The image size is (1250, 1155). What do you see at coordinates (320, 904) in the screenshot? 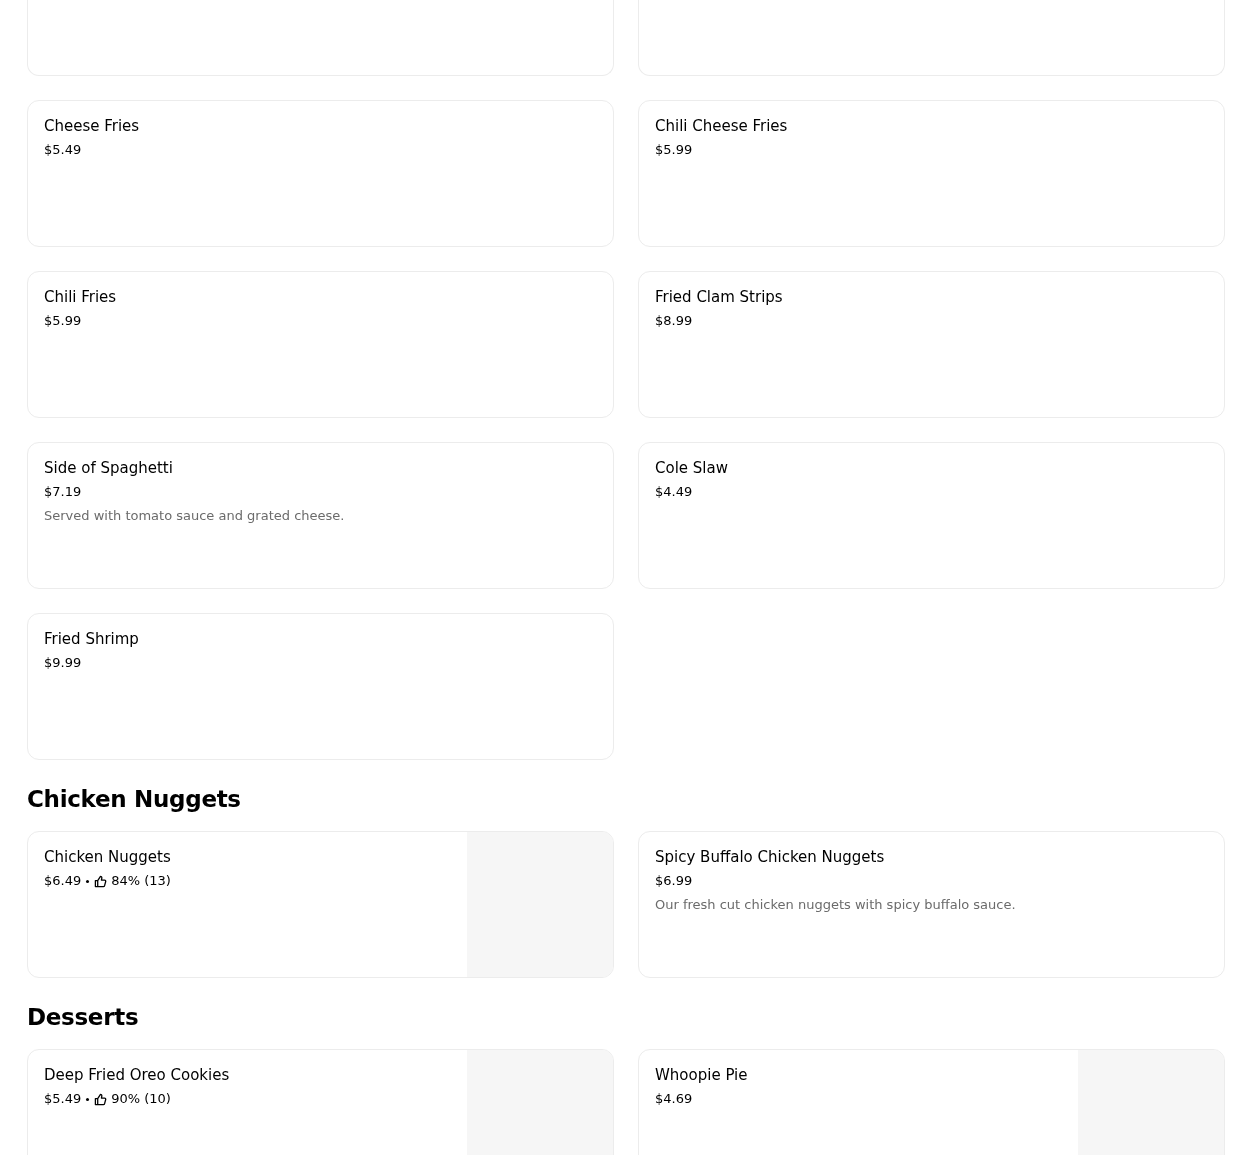
I see `menu-item-card: Chicken Nuggets $6.49 84% (13)` at bounding box center [320, 904].